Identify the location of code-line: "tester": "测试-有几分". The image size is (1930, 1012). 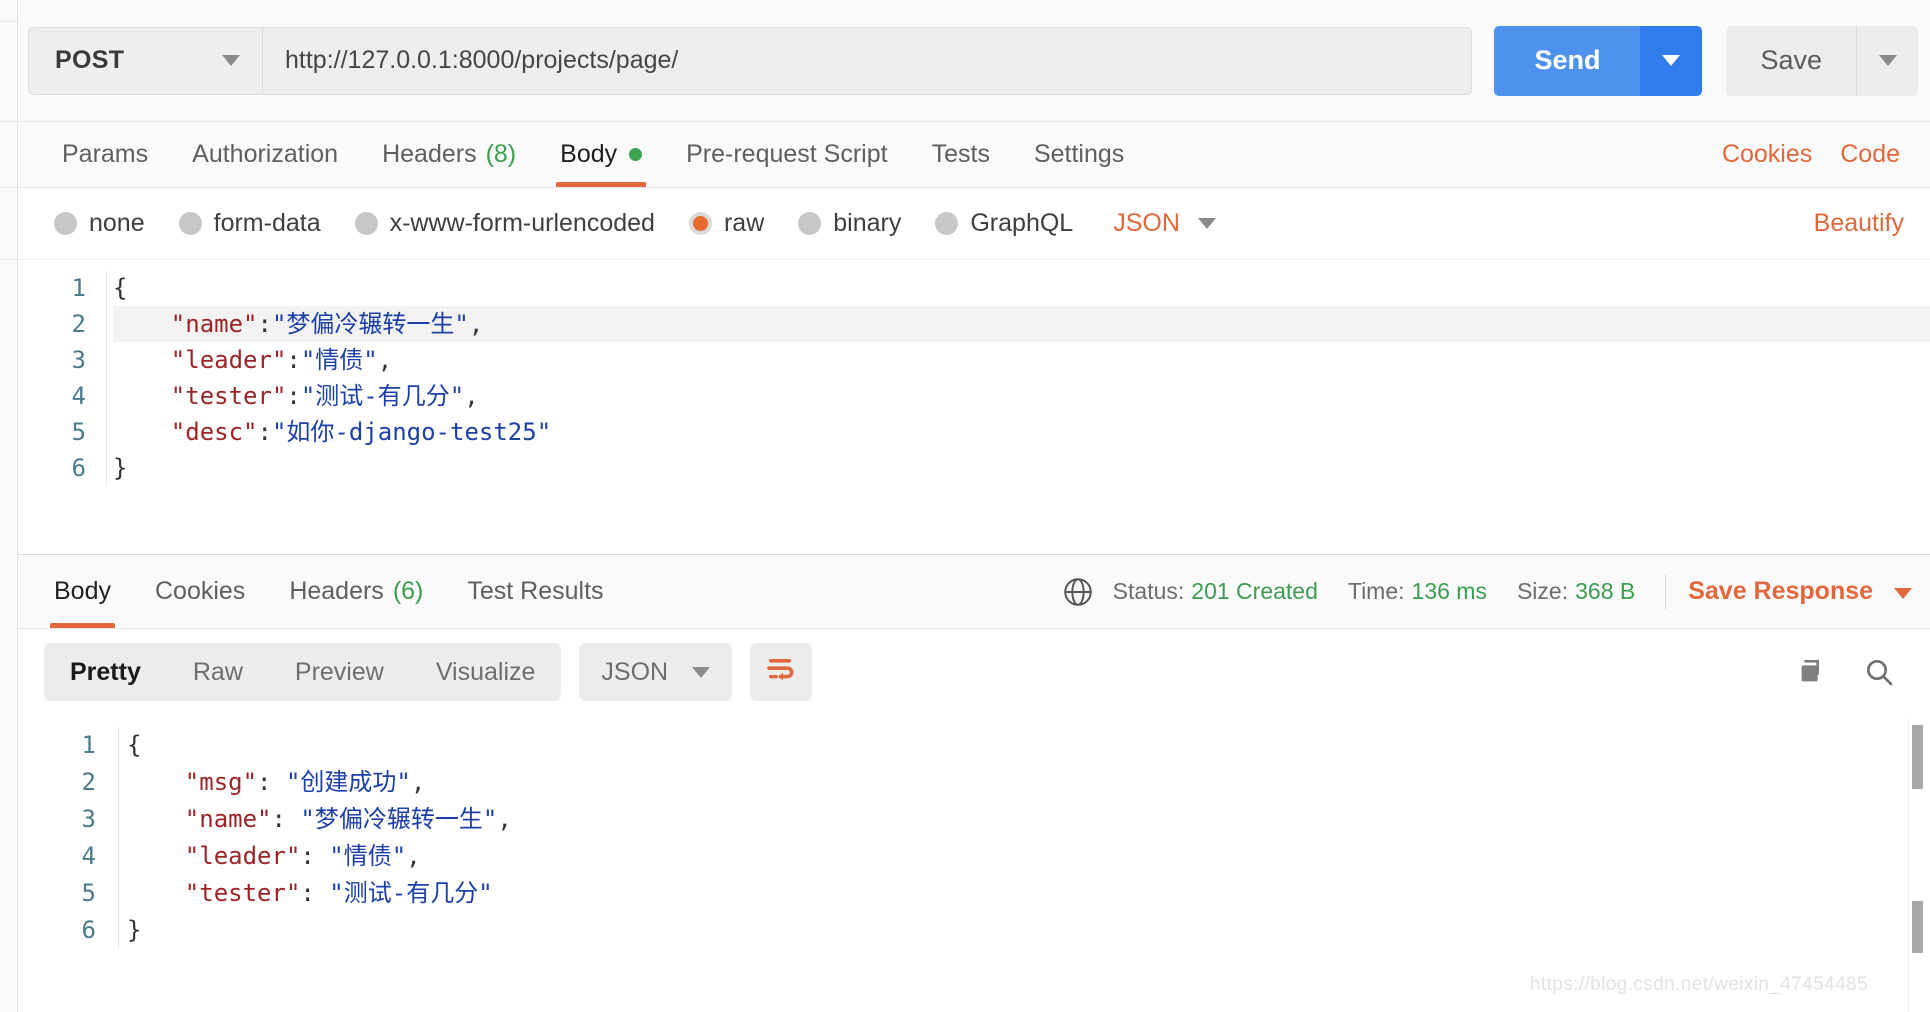
(1028, 893).